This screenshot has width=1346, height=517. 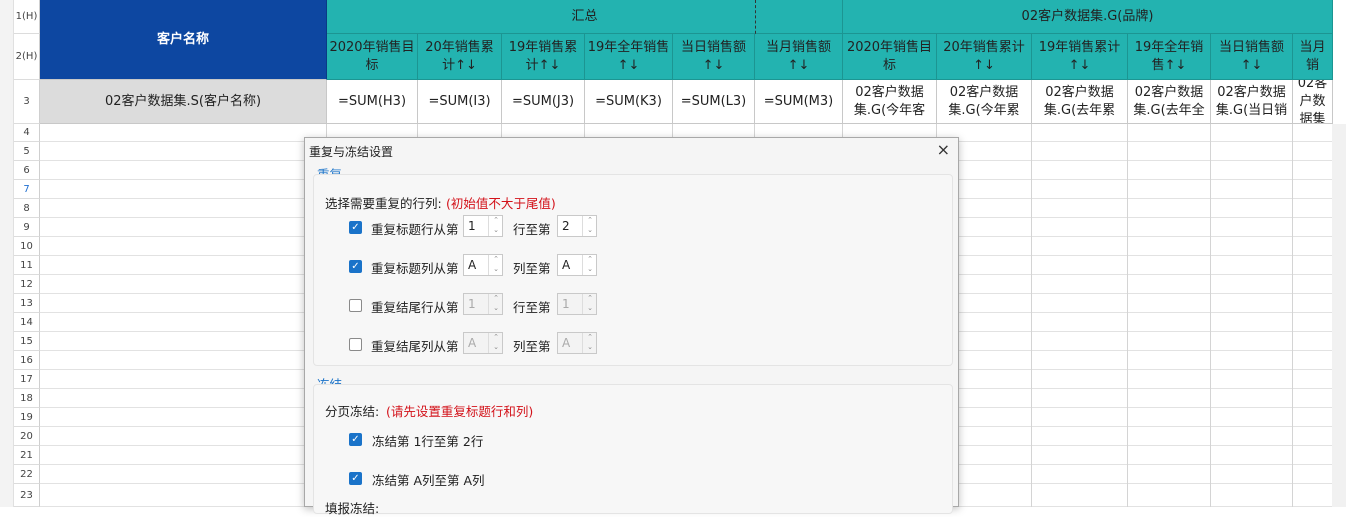 I want to click on row-header: 22, so click(x=27, y=474).